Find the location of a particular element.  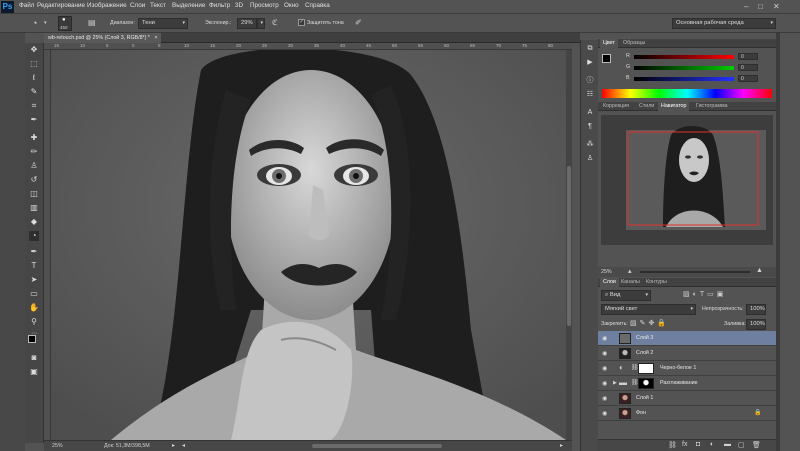

menu-file: Файл is located at coordinates (26, 5).